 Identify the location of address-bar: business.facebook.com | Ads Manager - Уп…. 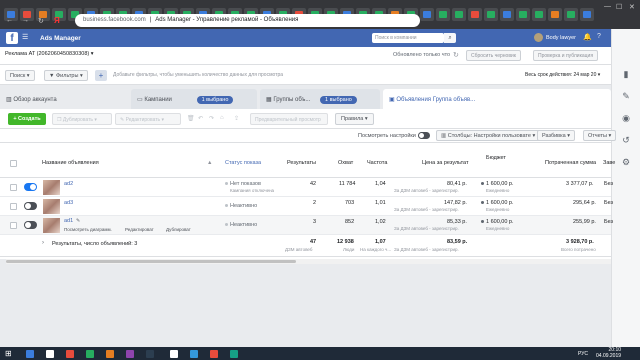
(247, 20).